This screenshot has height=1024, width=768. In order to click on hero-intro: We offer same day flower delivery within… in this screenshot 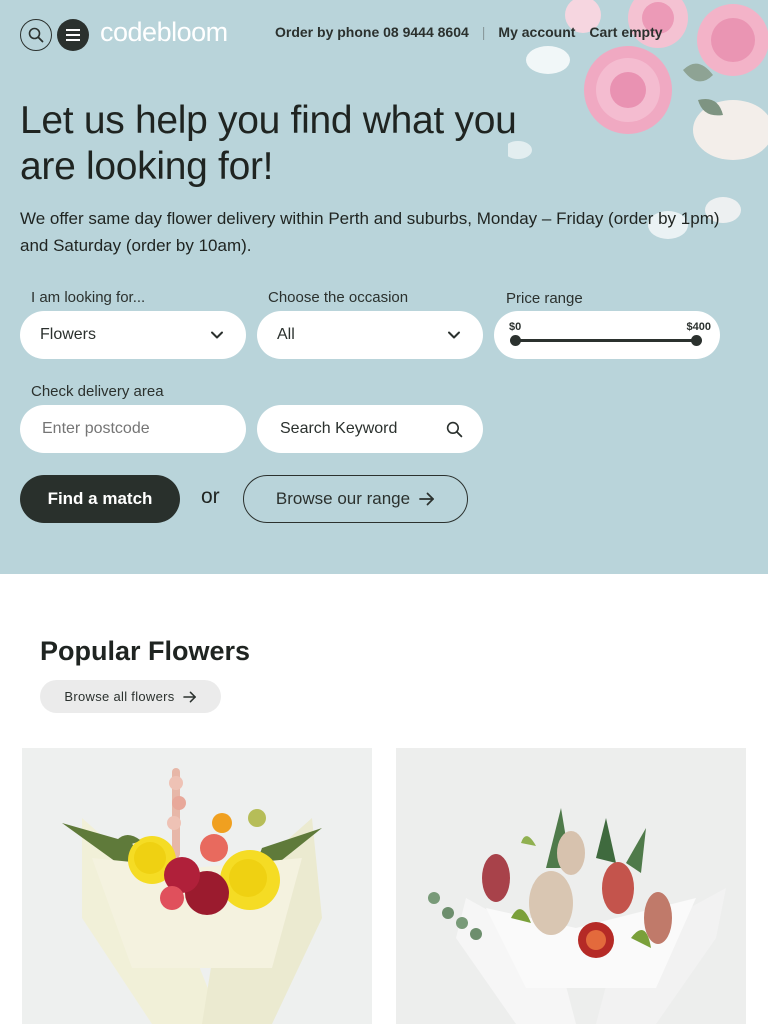, I will do `click(370, 232)`.